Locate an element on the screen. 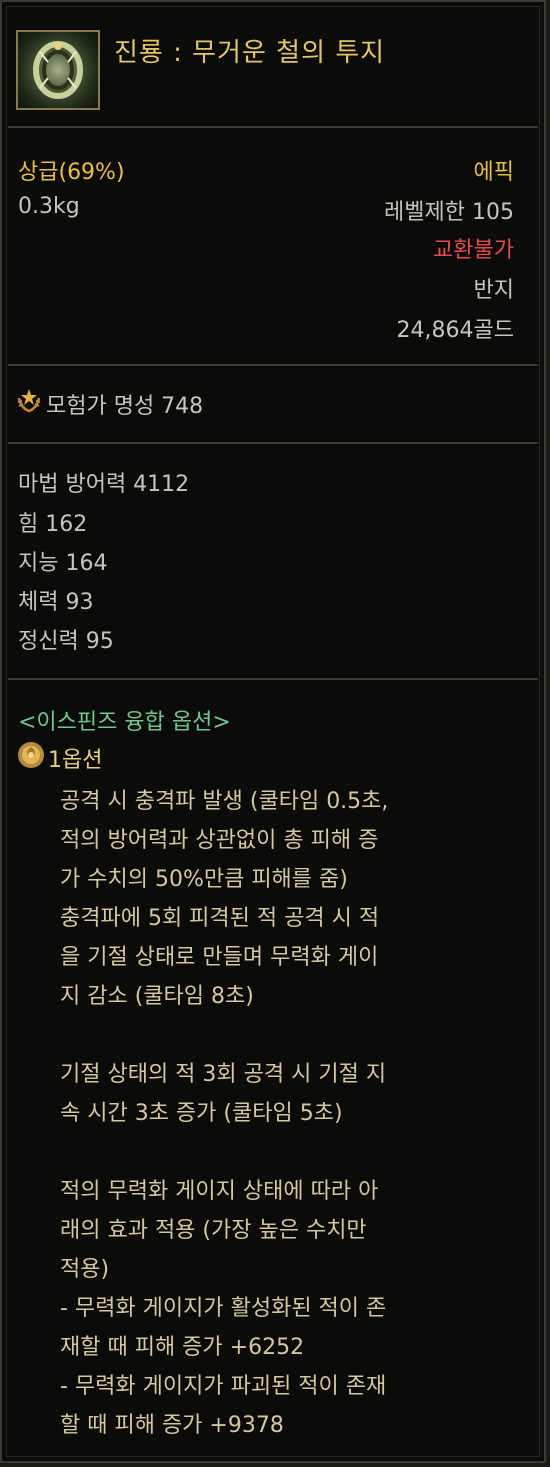 The width and height of the screenshot is (550, 1467). item-price: 24,864골드 is located at coordinates (455, 330).